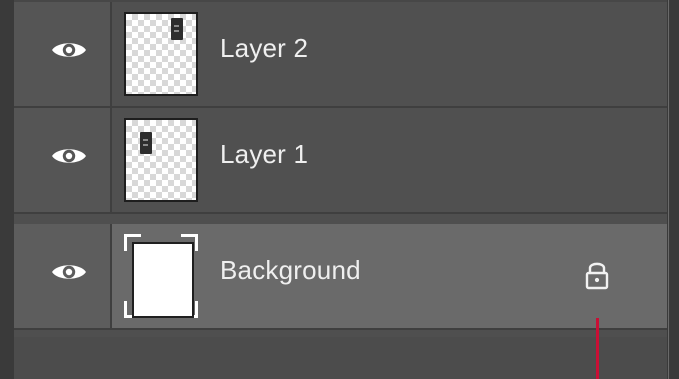 Image resolution: width=679 pixels, height=379 pixels. Describe the element at coordinates (264, 48) in the screenshot. I see `layer-name: Layer 2` at that location.